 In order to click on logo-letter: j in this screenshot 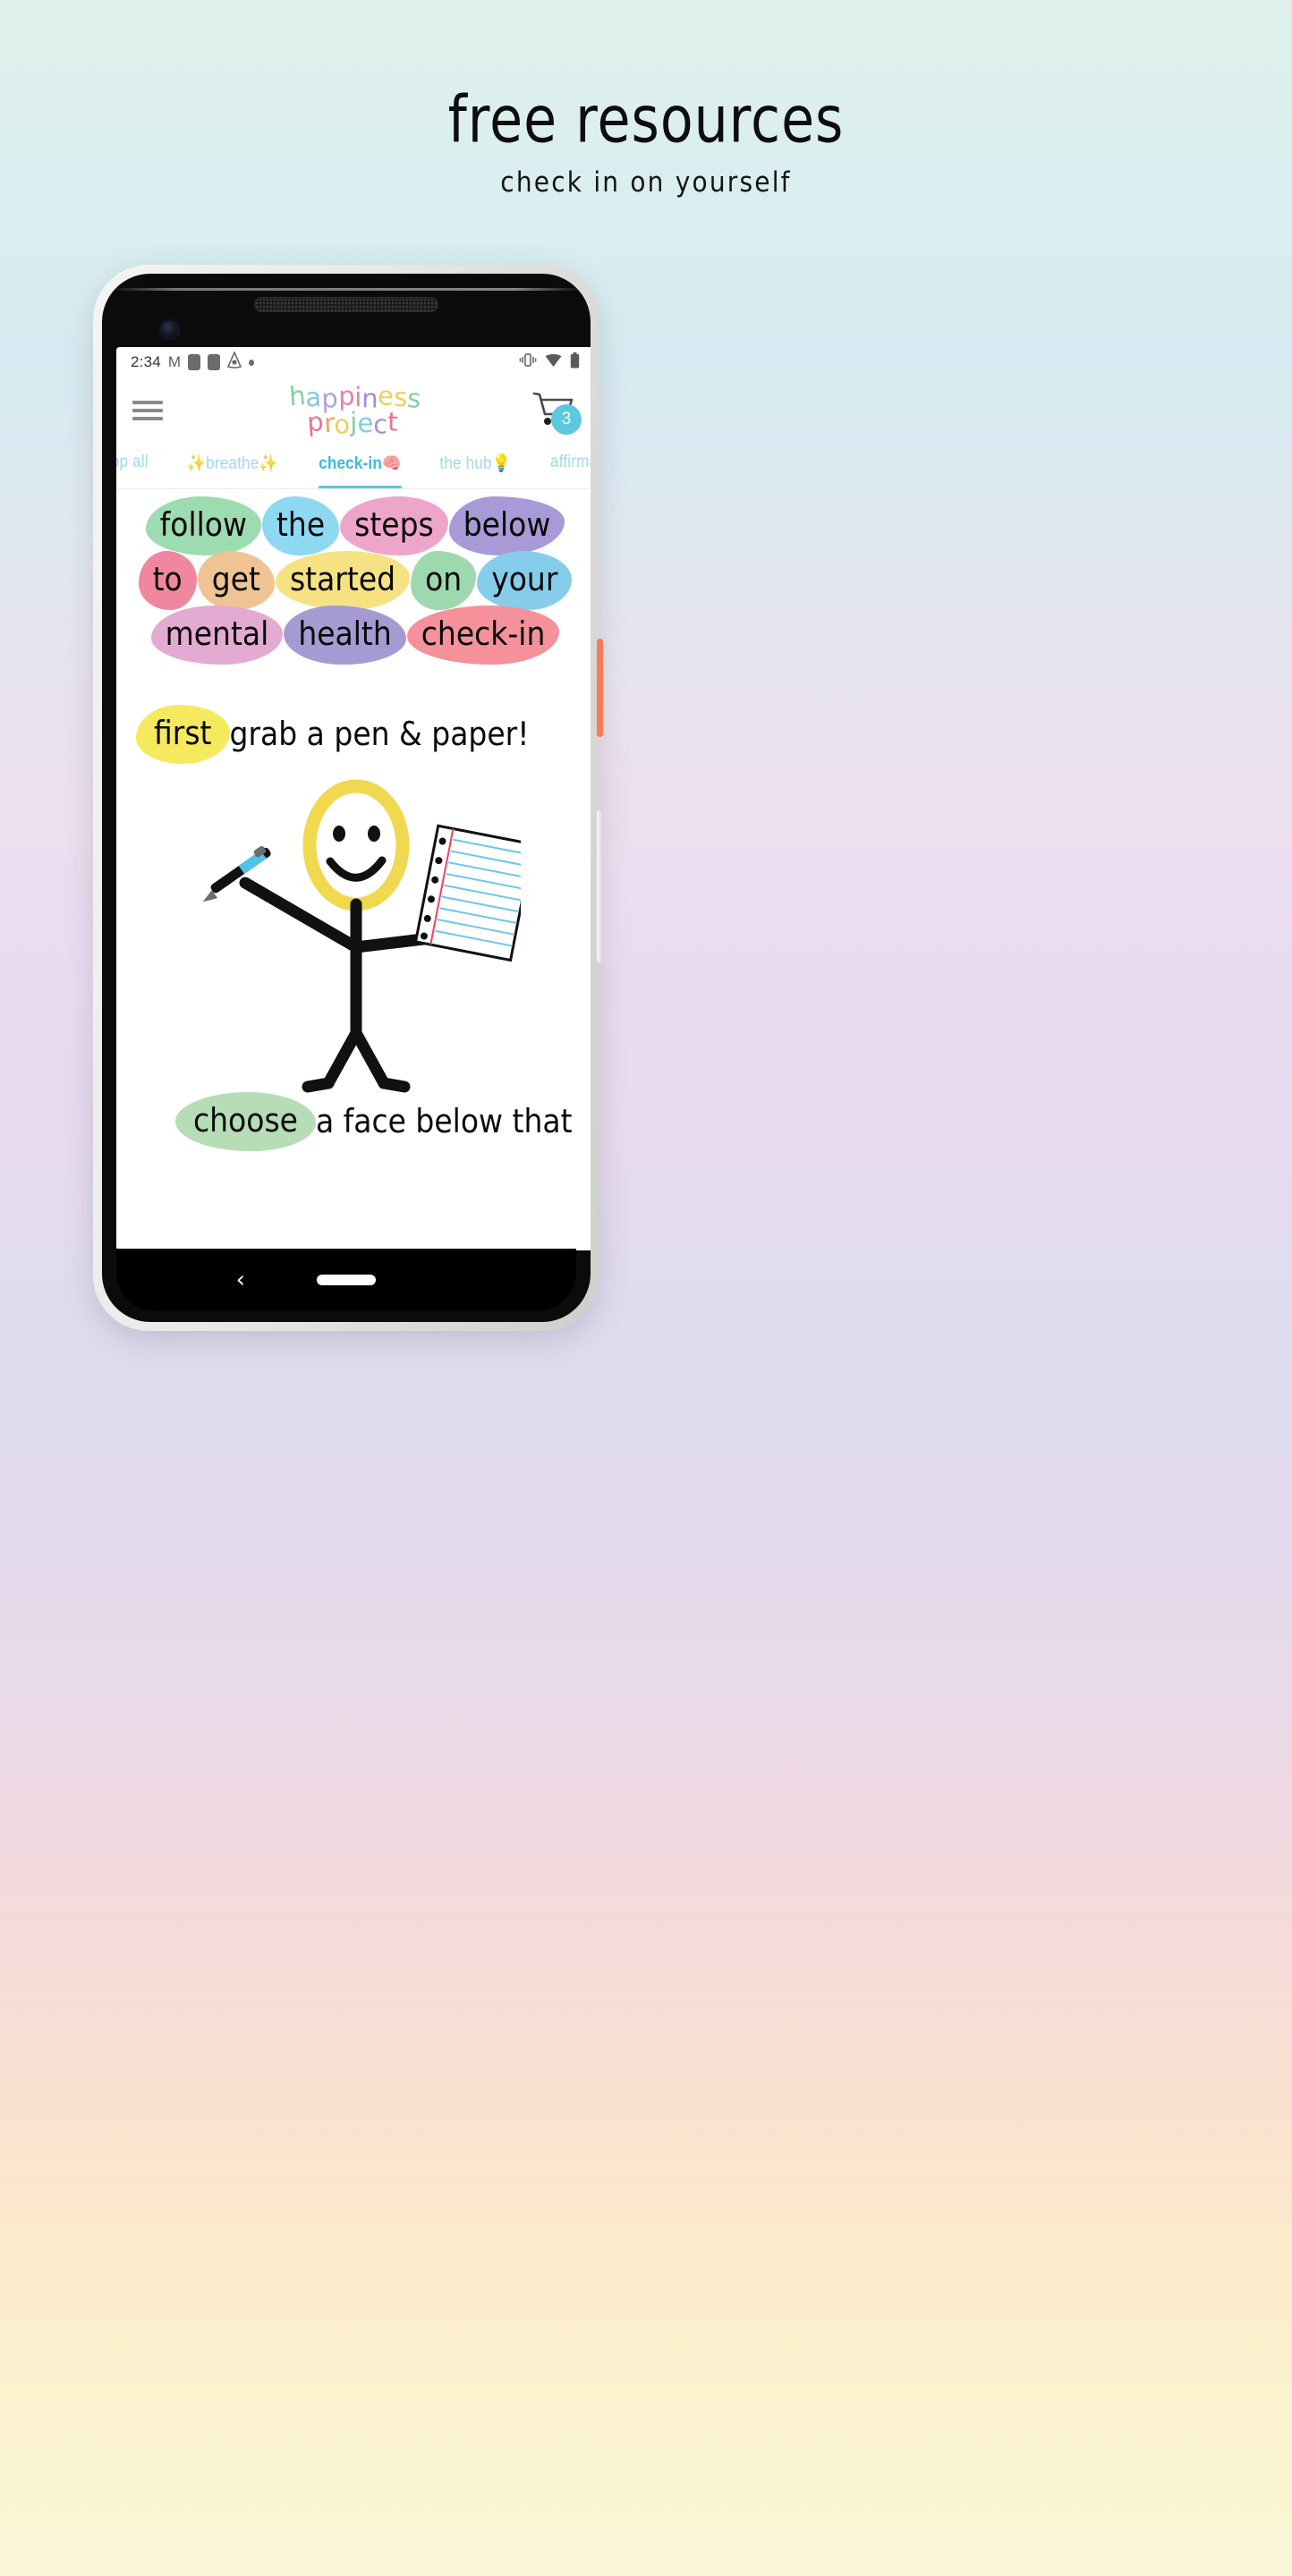, I will do `click(354, 421)`.